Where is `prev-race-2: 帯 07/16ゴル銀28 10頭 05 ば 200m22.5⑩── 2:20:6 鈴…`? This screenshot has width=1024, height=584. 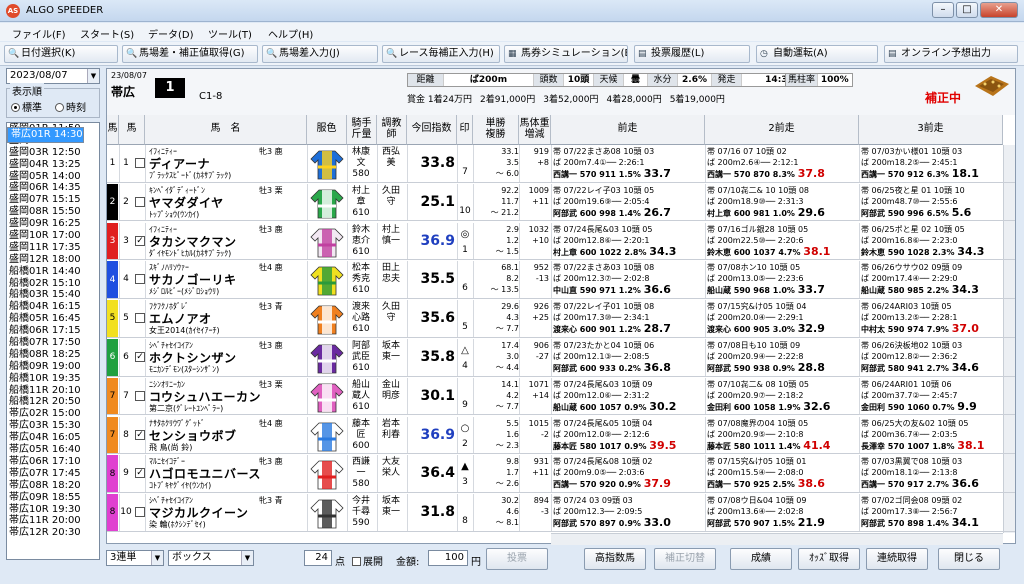
prev-race-2: 帯 07/16ゴル銀28 10頭 05 ば 200m22.5⑩── 2:20:6 鈴… is located at coordinates (783, 241).